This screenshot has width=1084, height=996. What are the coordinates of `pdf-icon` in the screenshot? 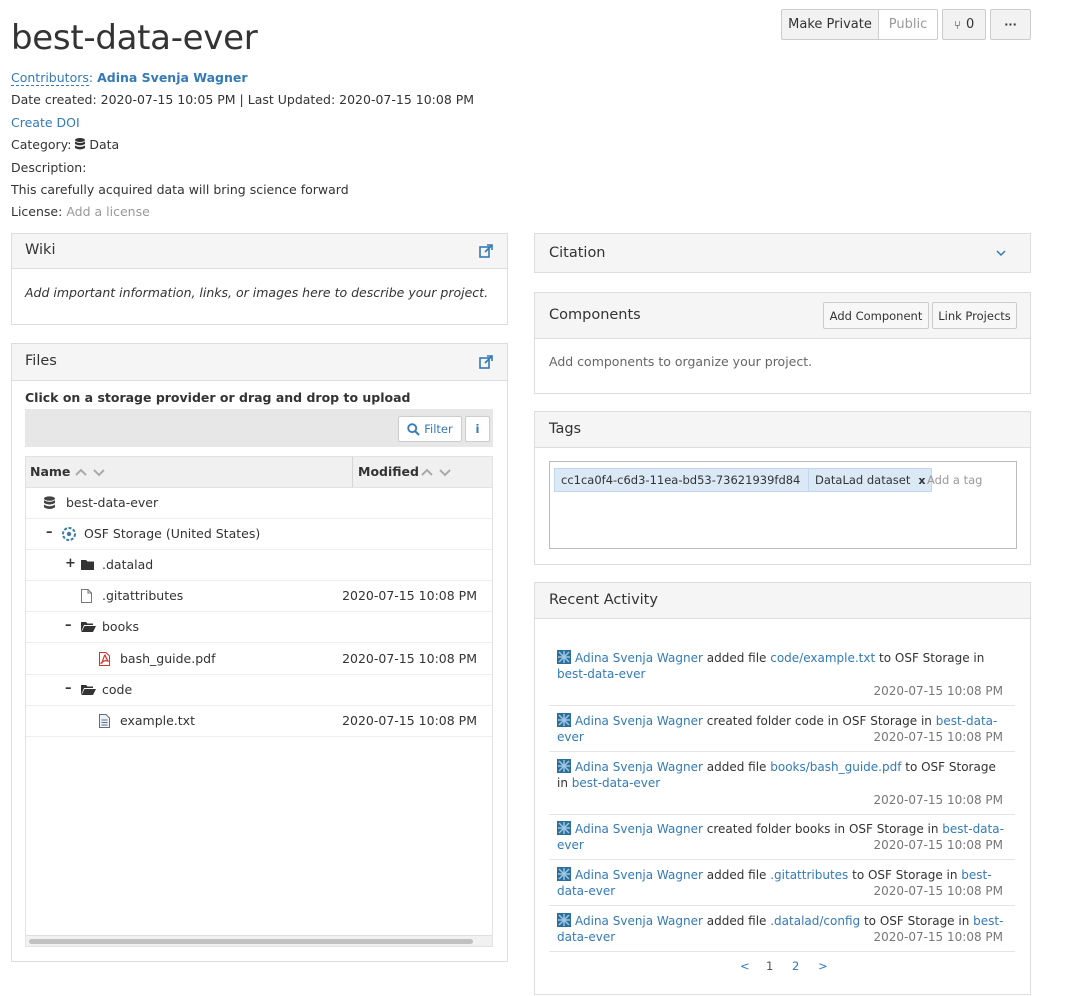 It's located at (104, 659).